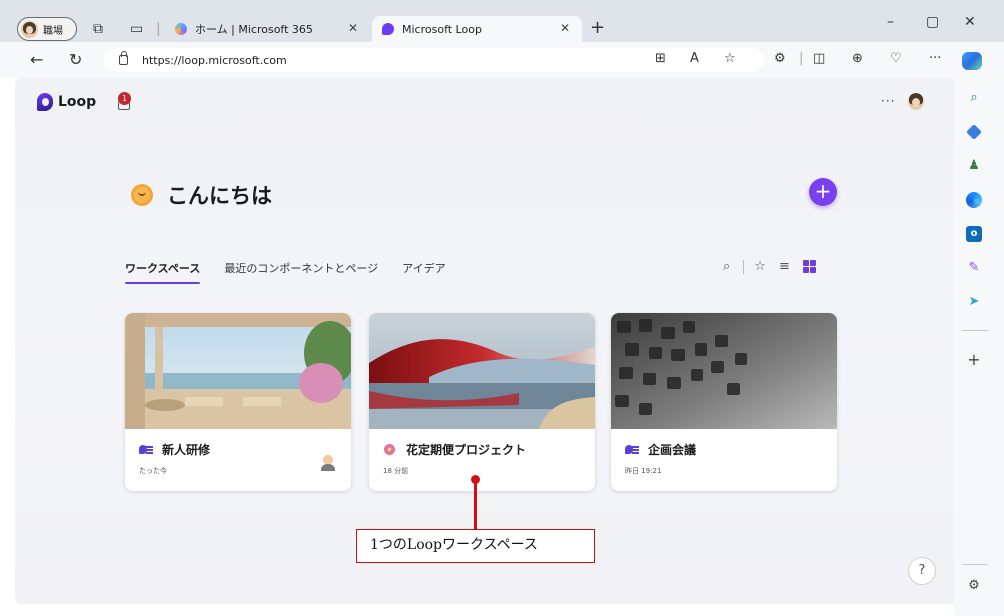  What do you see at coordinates (45, 102) in the screenshot?
I see `loop-logo-icon` at bounding box center [45, 102].